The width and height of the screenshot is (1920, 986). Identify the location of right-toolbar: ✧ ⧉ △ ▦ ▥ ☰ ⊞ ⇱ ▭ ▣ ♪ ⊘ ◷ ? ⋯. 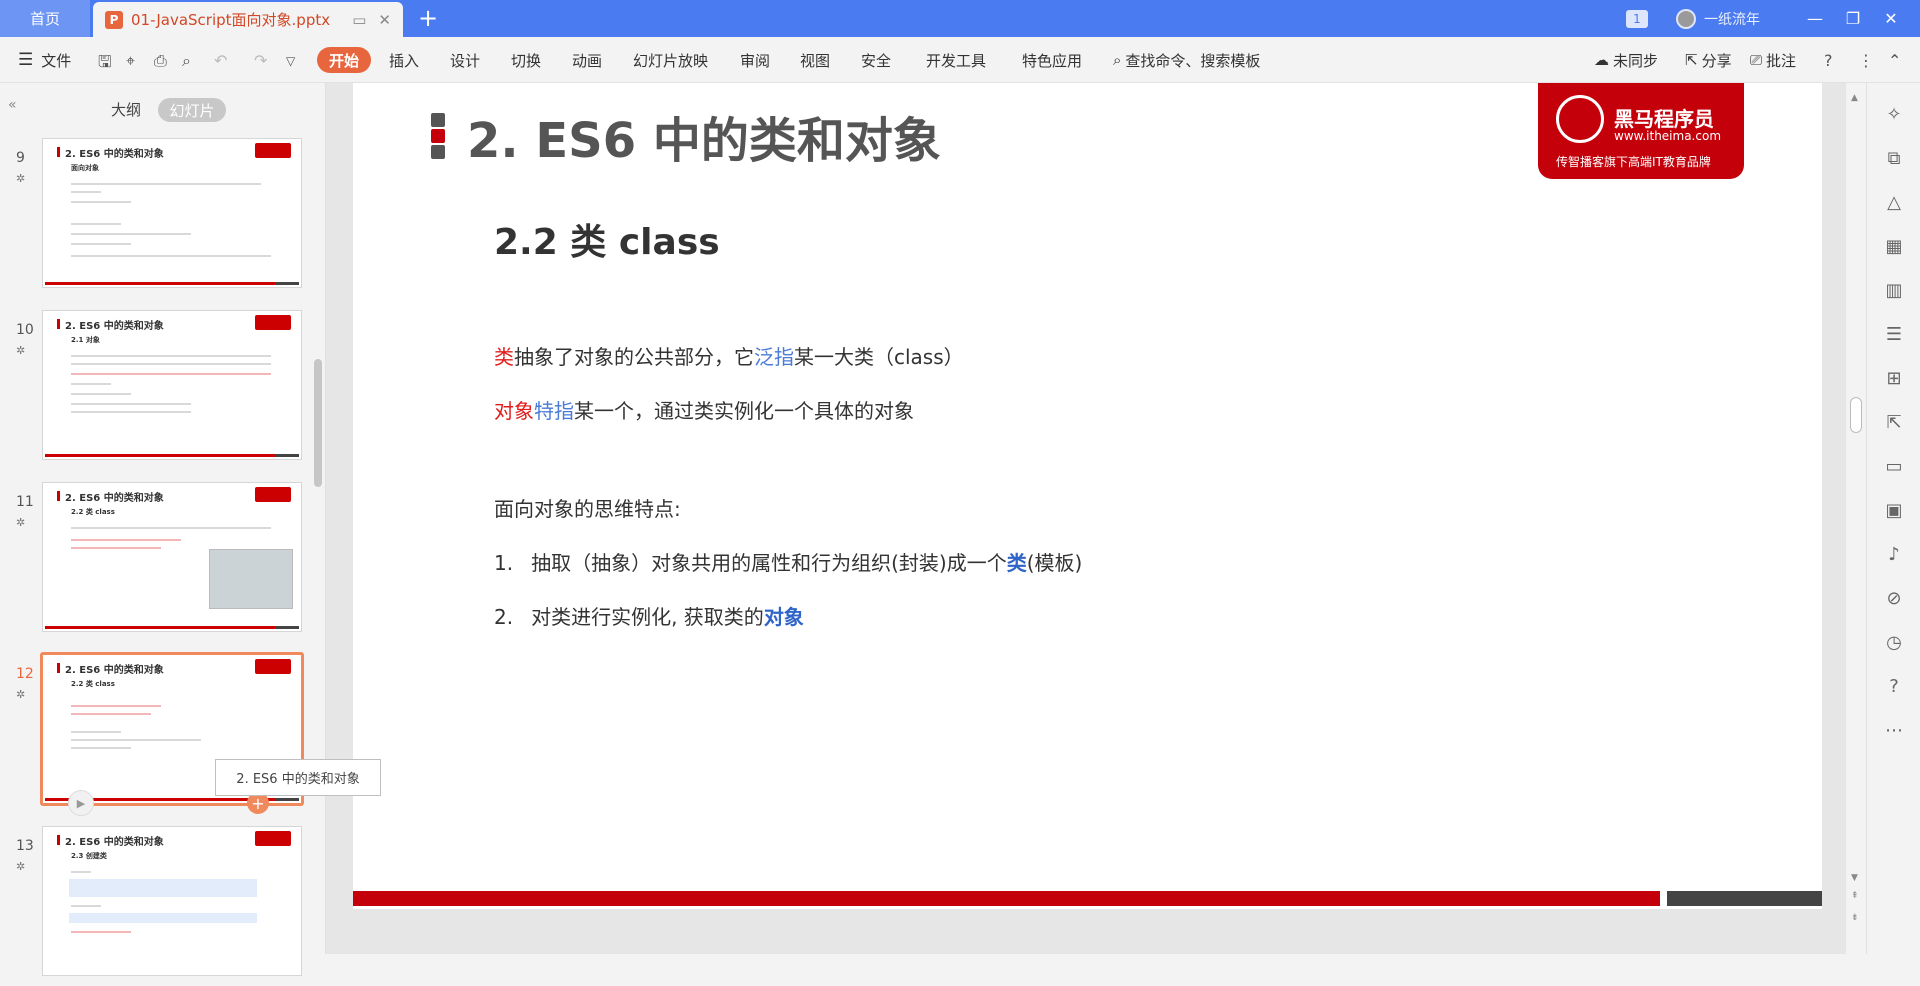
(1893, 518).